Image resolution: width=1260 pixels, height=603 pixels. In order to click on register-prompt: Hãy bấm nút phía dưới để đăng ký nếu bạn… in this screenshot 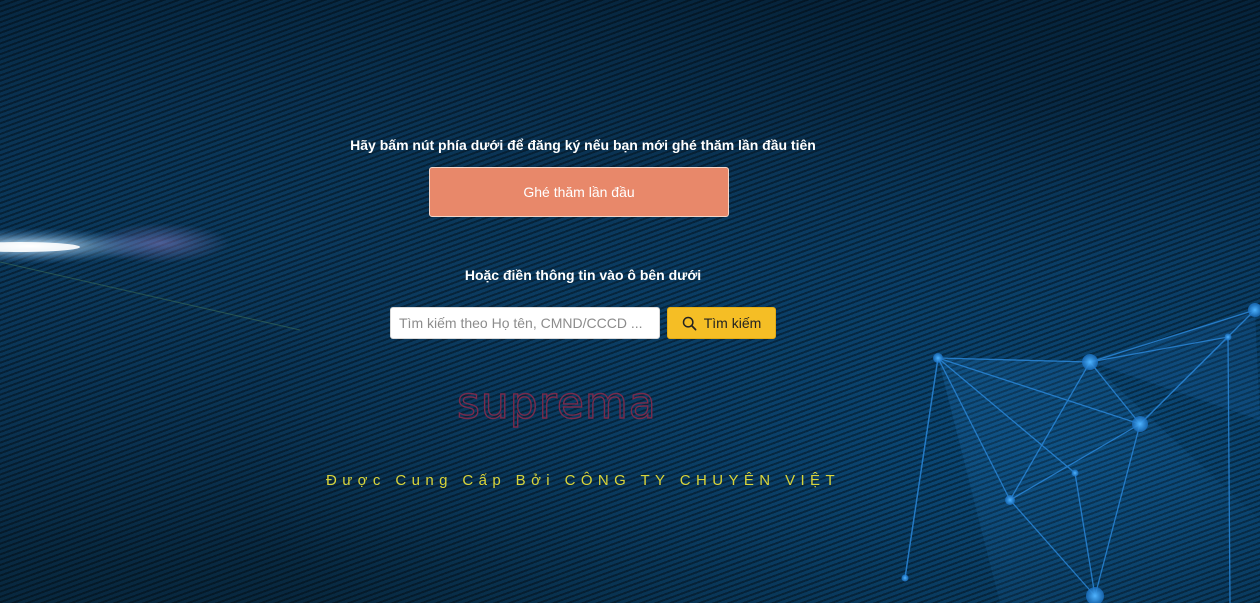, I will do `click(583, 145)`.